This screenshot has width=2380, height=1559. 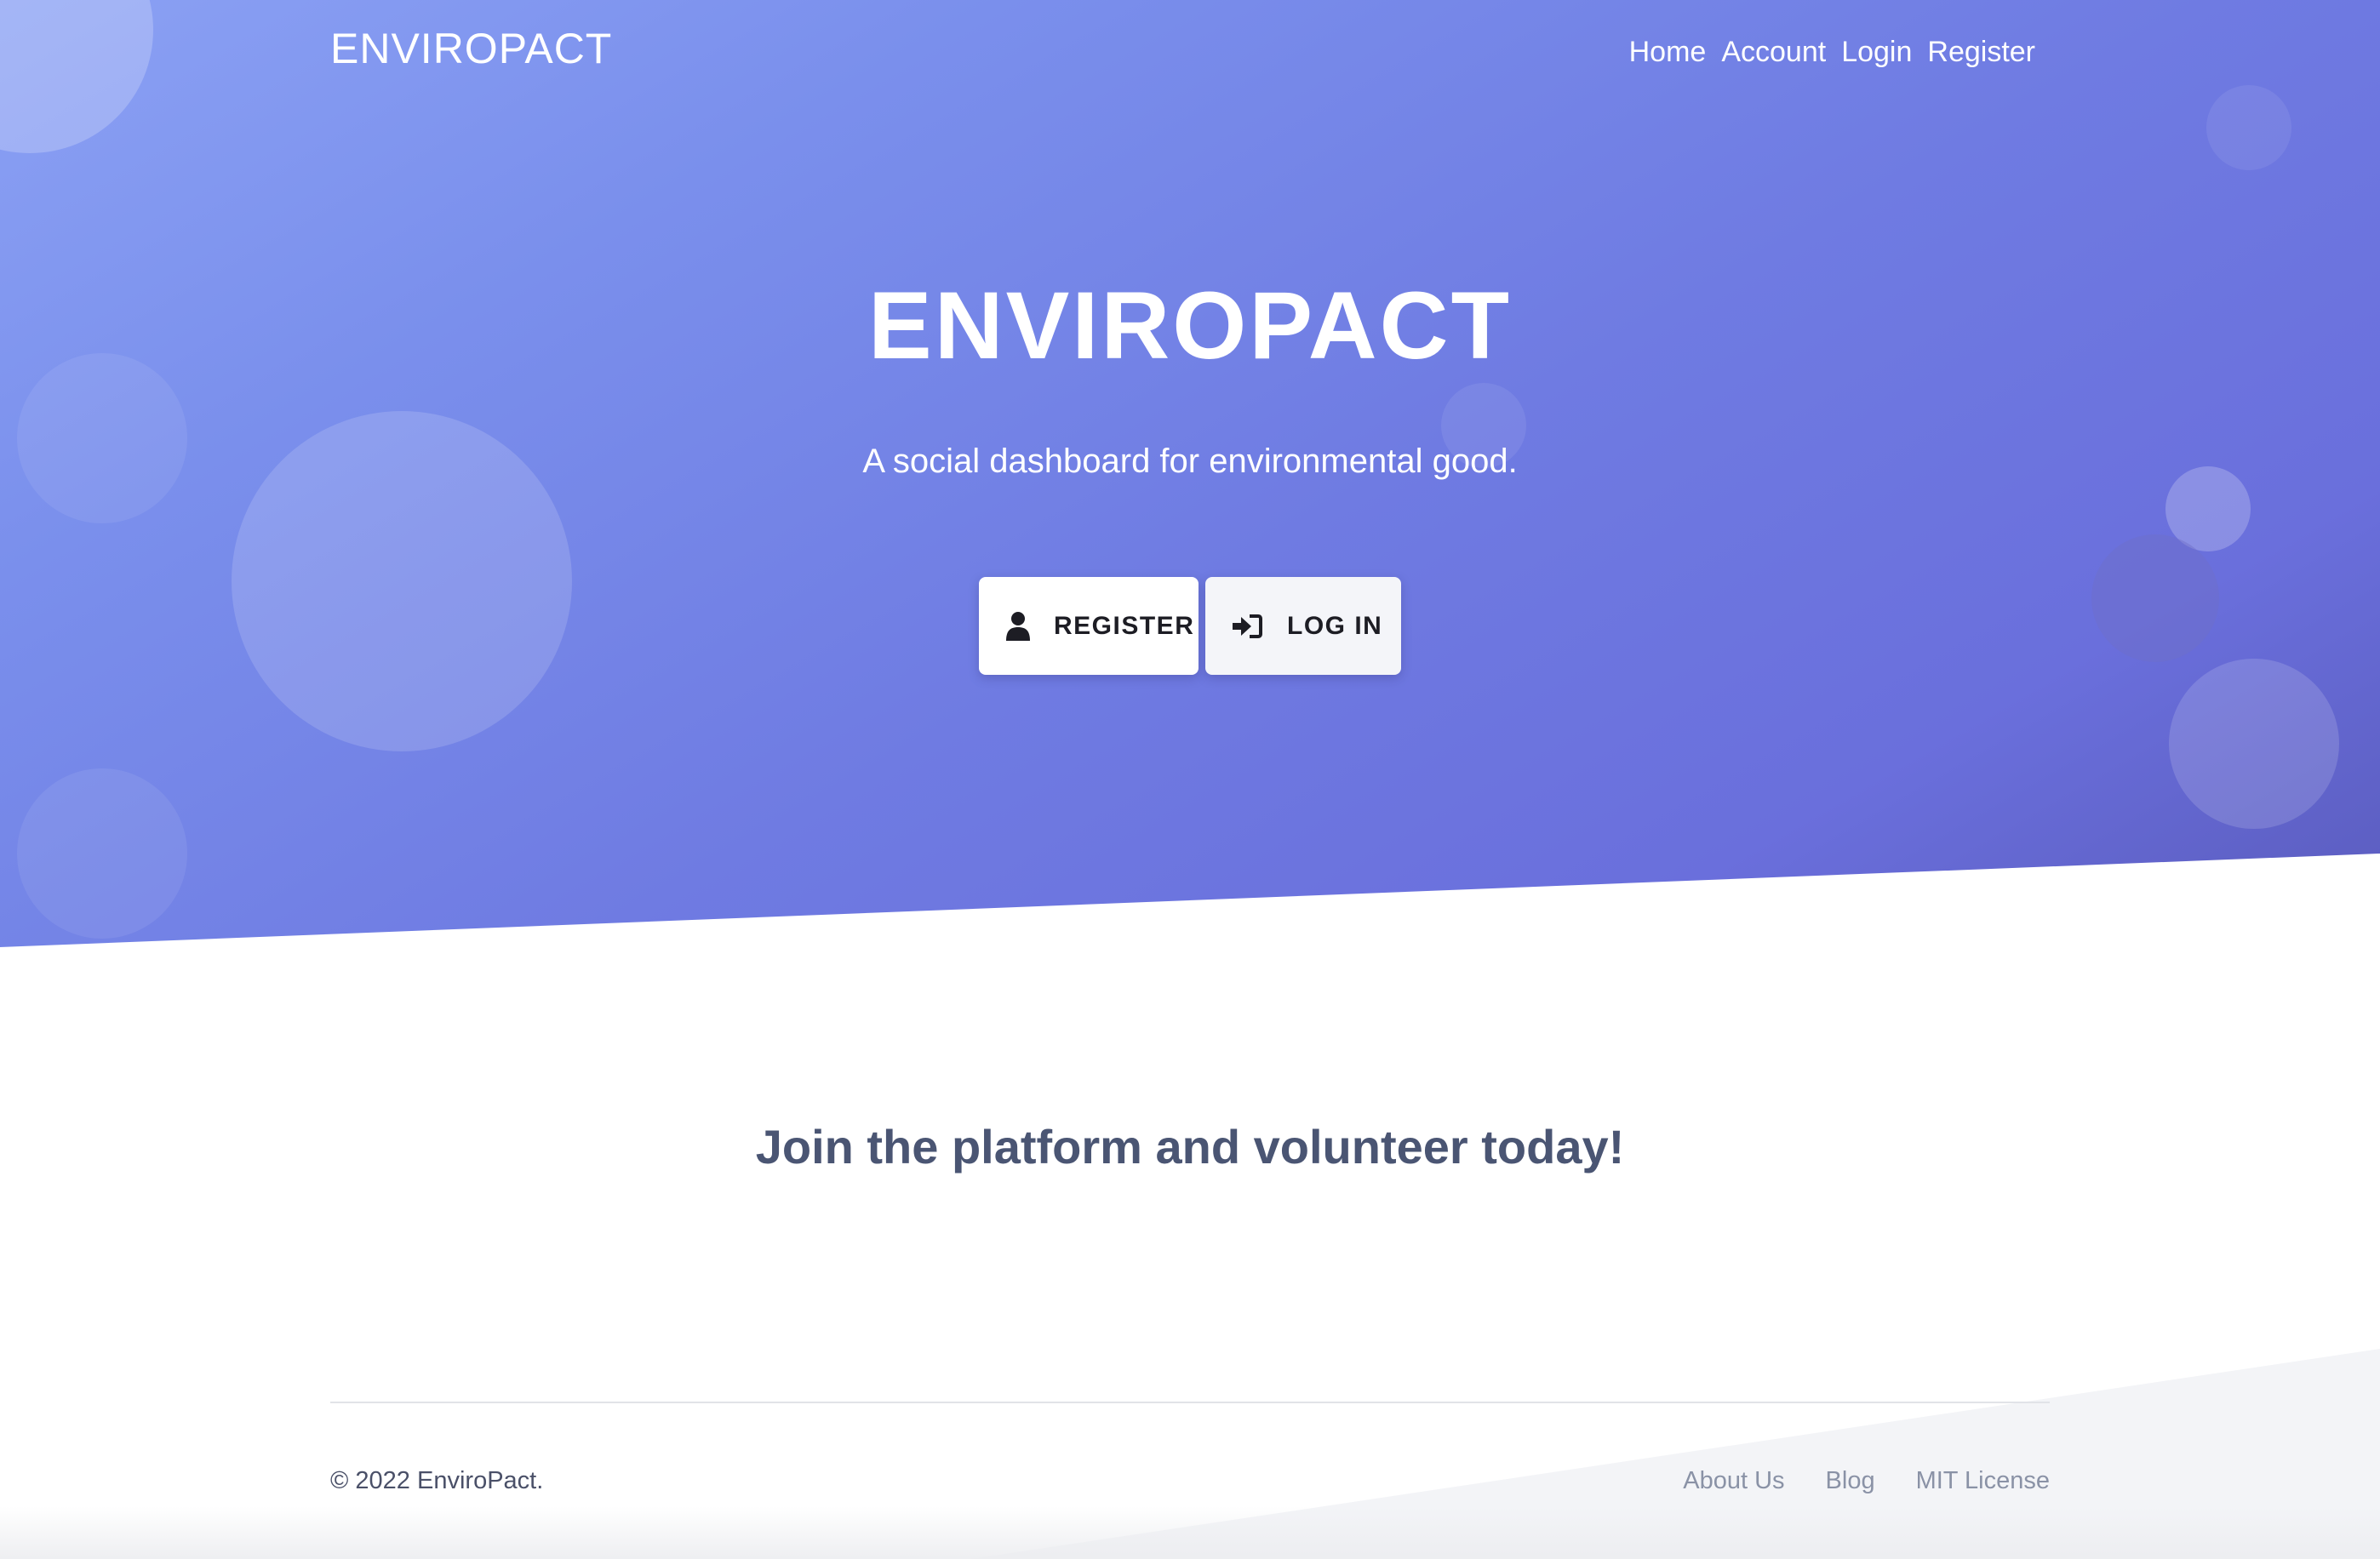 What do you see at coordinates (1335, 625) in the screenshot?
I see `login-button-label: LOG IN` at bounding box center [1335, 625].